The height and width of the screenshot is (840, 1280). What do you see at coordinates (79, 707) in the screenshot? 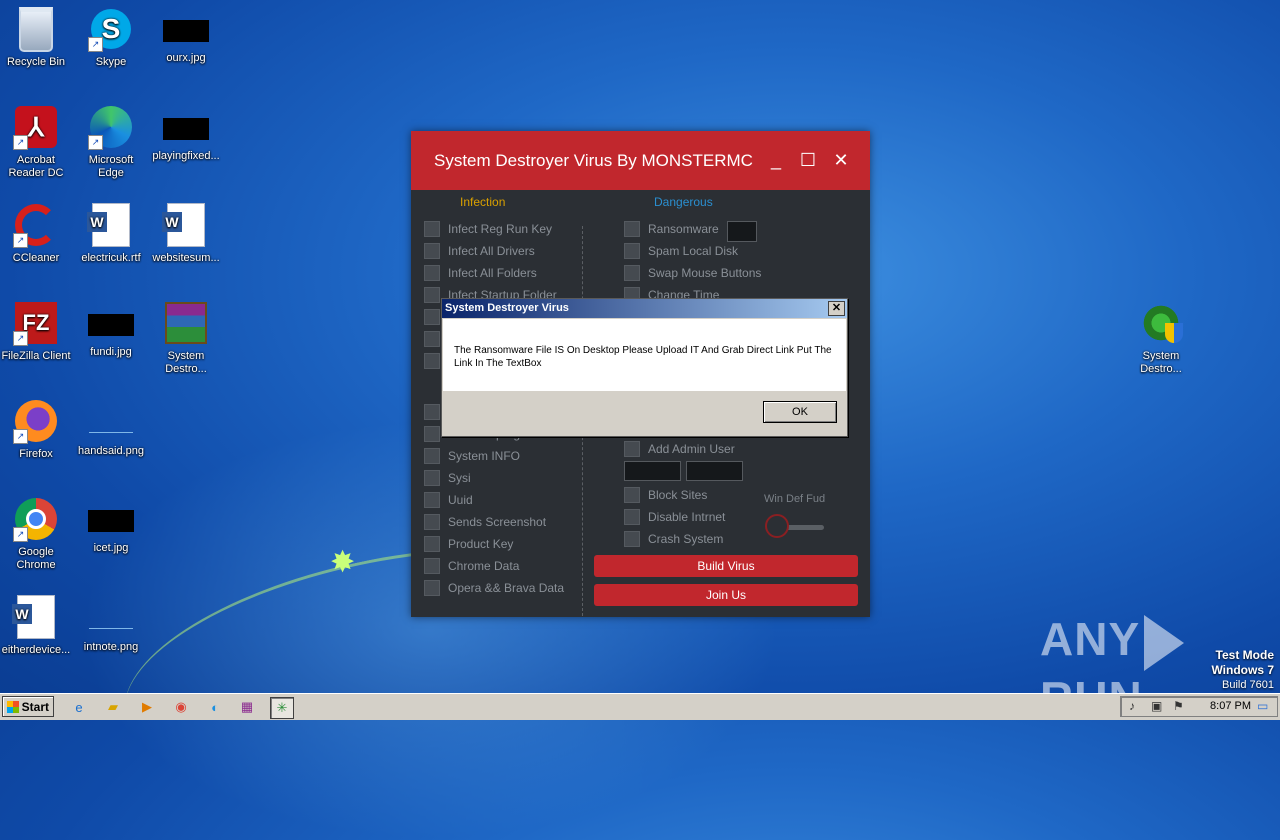
I see `ie-icon: e` at bounding box center [79, 707].